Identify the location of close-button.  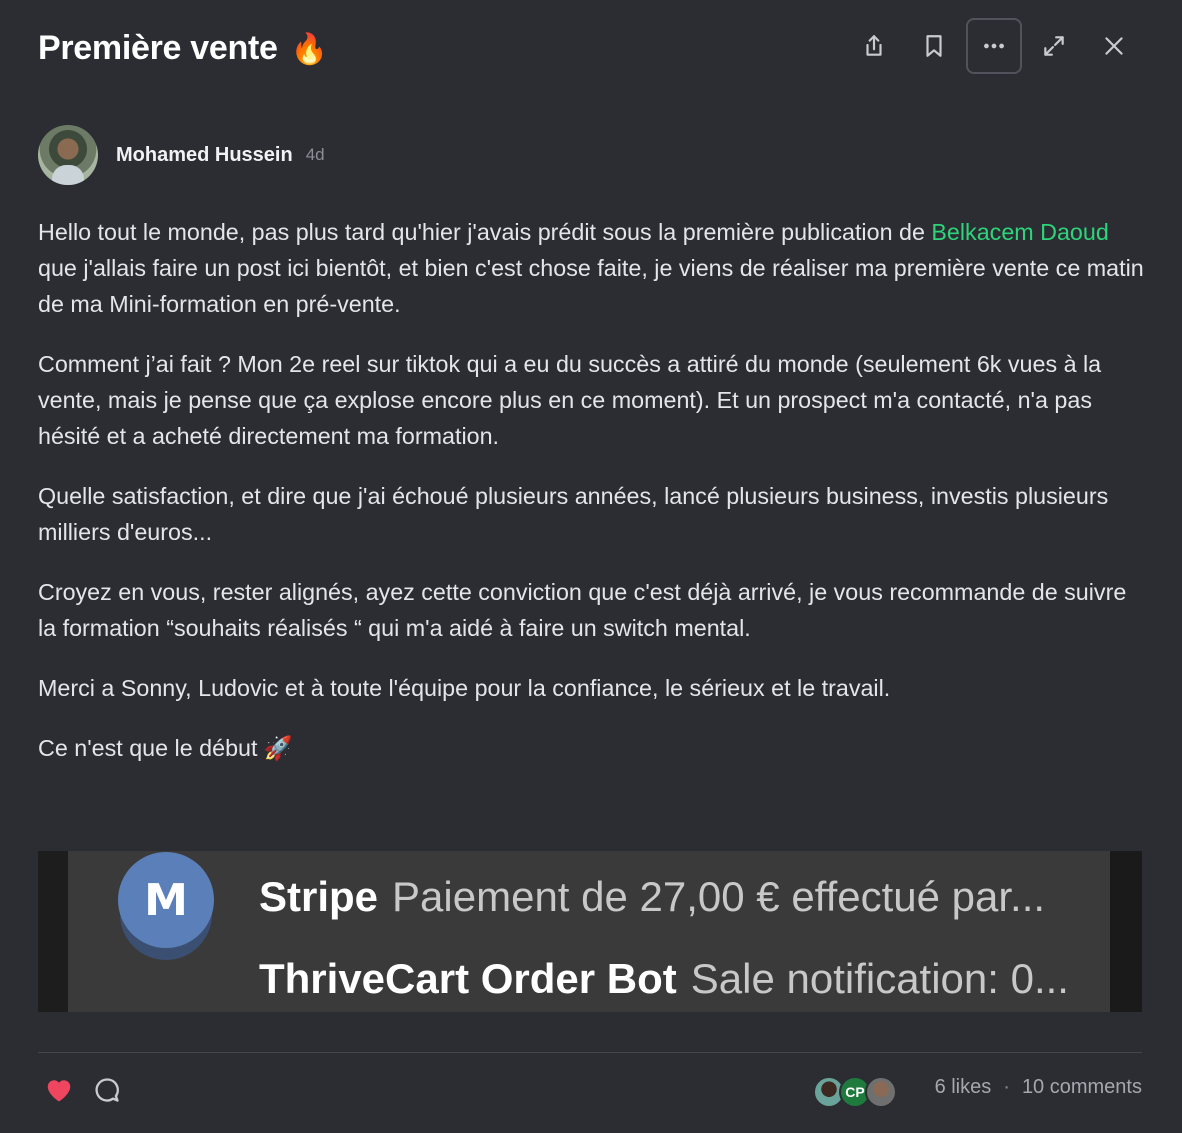
(1114, 46).